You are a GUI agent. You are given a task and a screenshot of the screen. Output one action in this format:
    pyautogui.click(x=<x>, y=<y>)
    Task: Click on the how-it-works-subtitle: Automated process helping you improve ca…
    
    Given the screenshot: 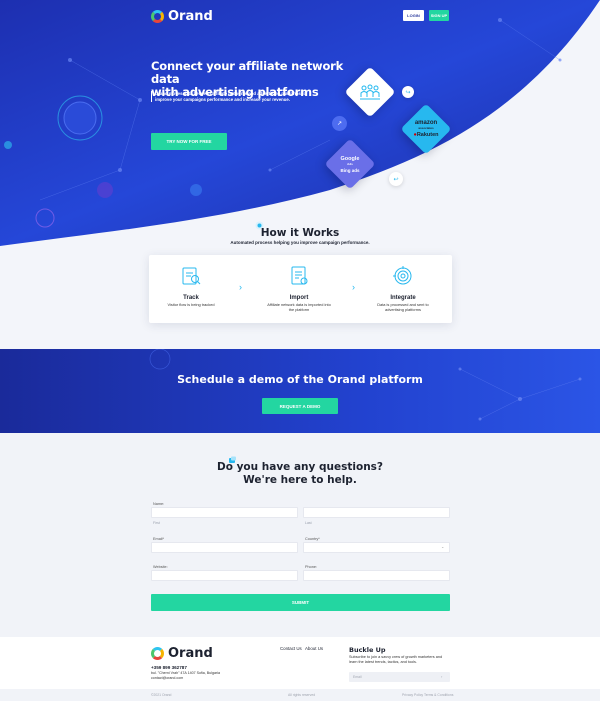 What is the action you would take?
    pyautogui.click(x=300, y=242)
    